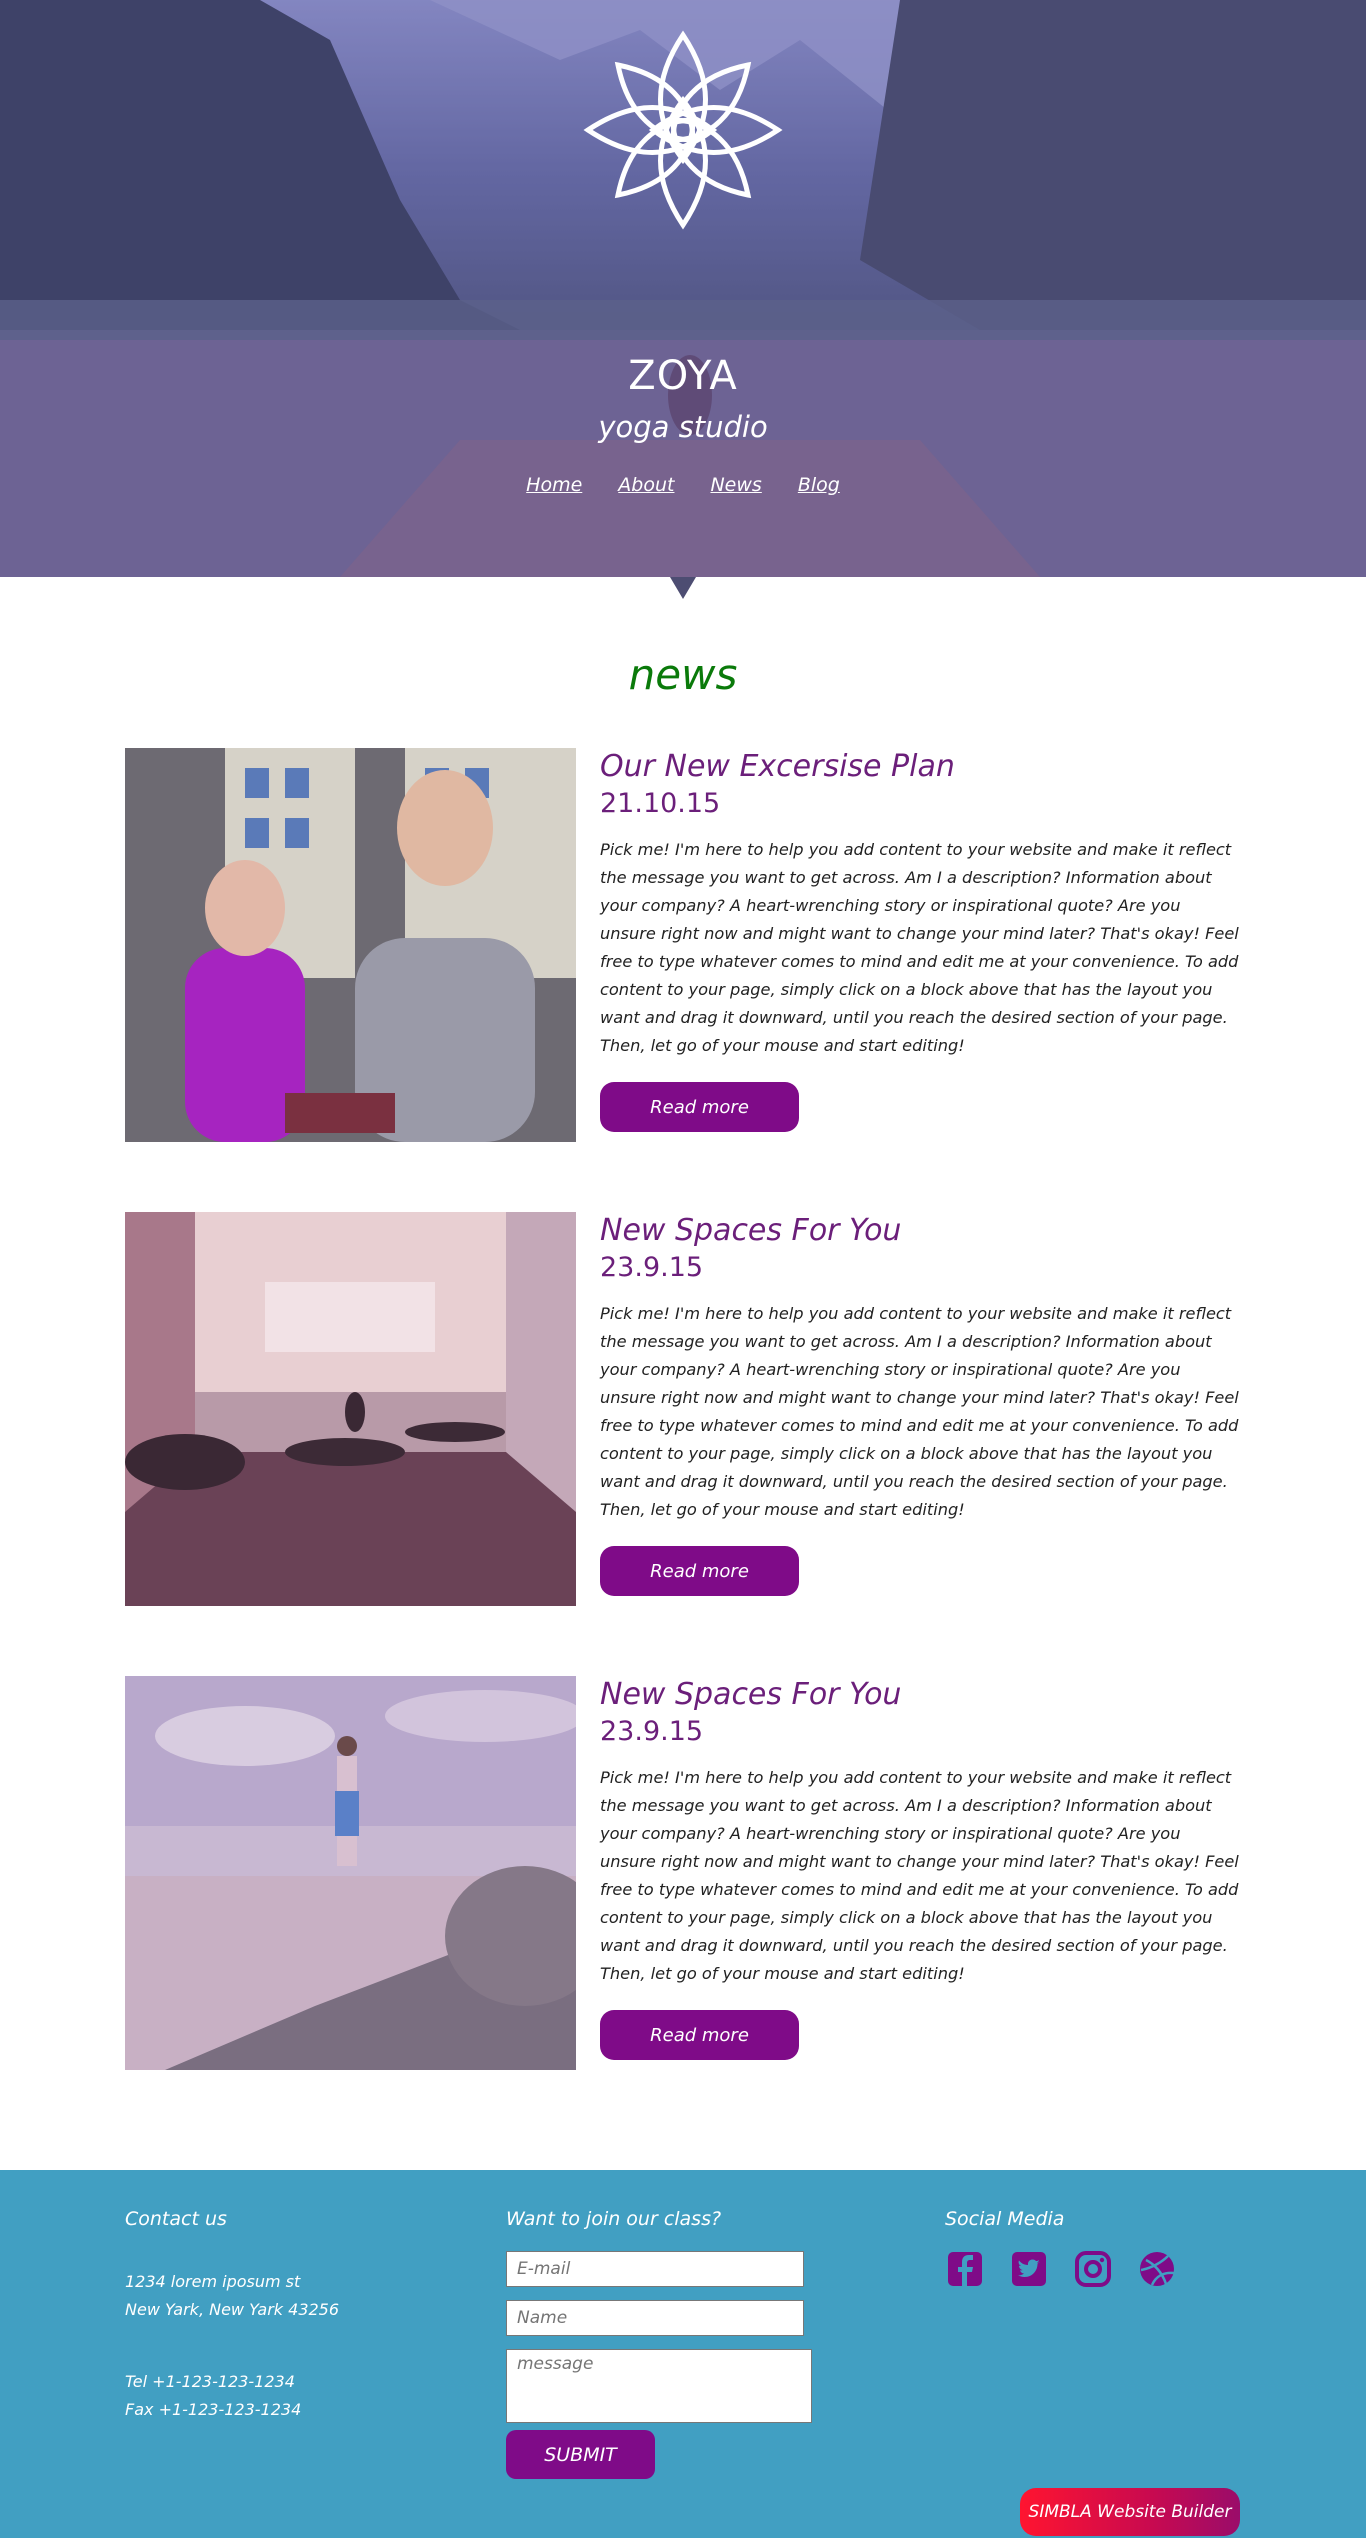 The width and height of the screenshot is (1366, 2538). I want to click on hero-down-notch, so click(683, 588).